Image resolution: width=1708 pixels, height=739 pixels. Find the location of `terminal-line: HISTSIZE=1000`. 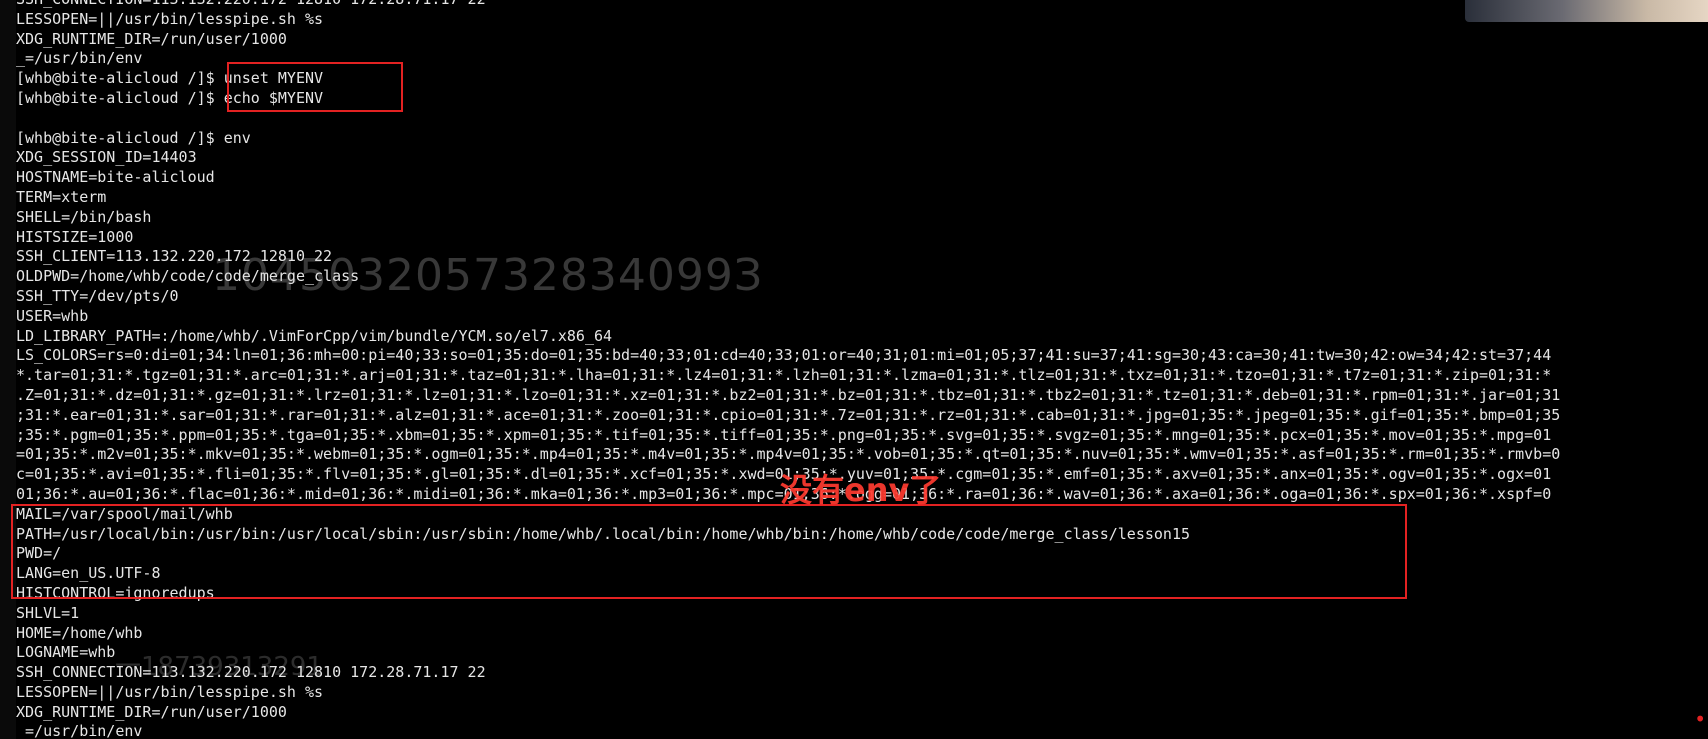

terminal-line: HISTSIZE=1000 is located at coordinates (75, 236).